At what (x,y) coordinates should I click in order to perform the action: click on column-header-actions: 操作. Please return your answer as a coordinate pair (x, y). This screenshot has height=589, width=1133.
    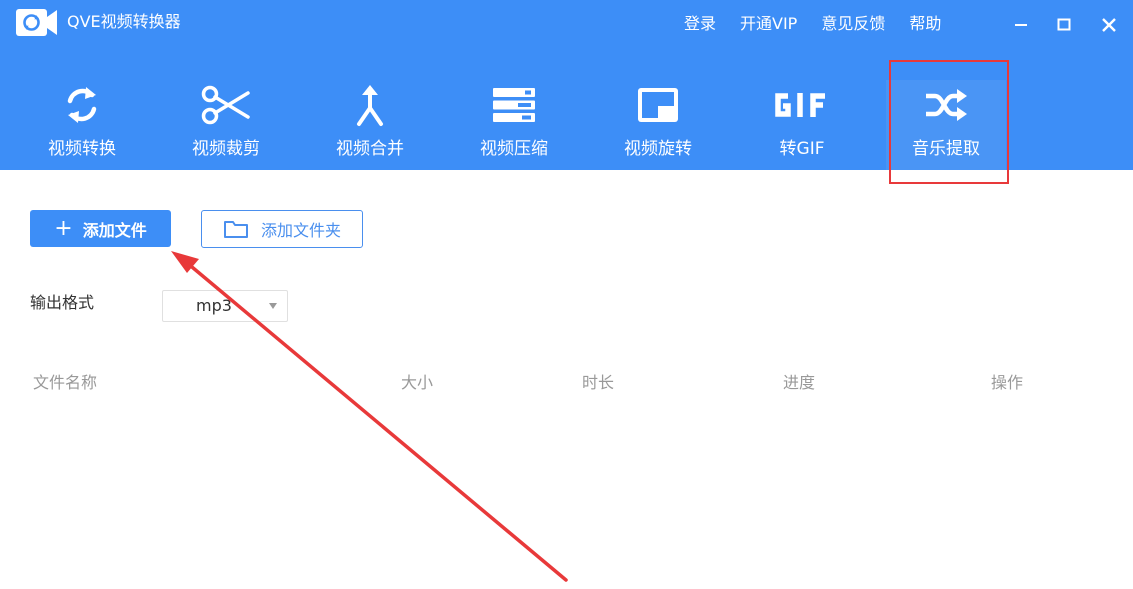
    Looking at the image, I should click on (1007, 382).